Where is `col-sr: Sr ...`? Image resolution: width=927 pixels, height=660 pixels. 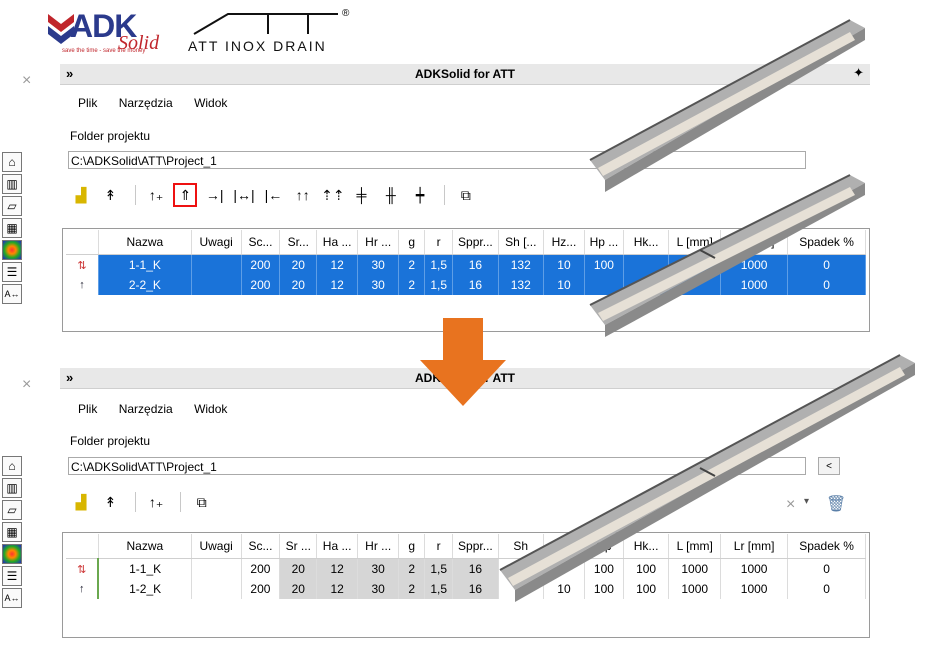 col-sr: Sr ... is located at coordinates (298, 546).